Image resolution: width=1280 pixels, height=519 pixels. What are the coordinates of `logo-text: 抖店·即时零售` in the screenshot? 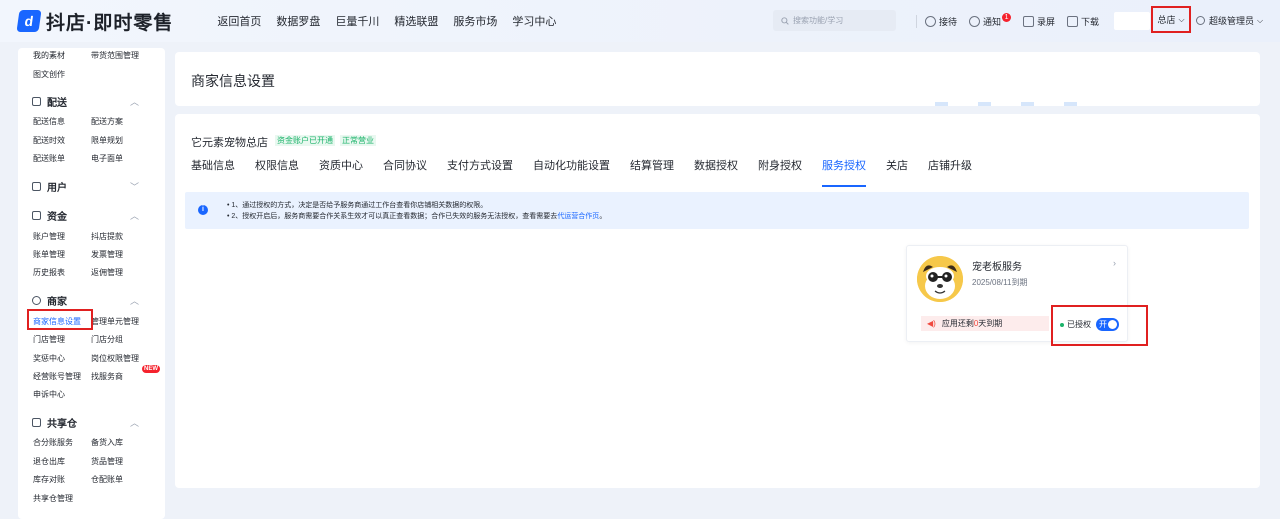 It's located at (110, 23).